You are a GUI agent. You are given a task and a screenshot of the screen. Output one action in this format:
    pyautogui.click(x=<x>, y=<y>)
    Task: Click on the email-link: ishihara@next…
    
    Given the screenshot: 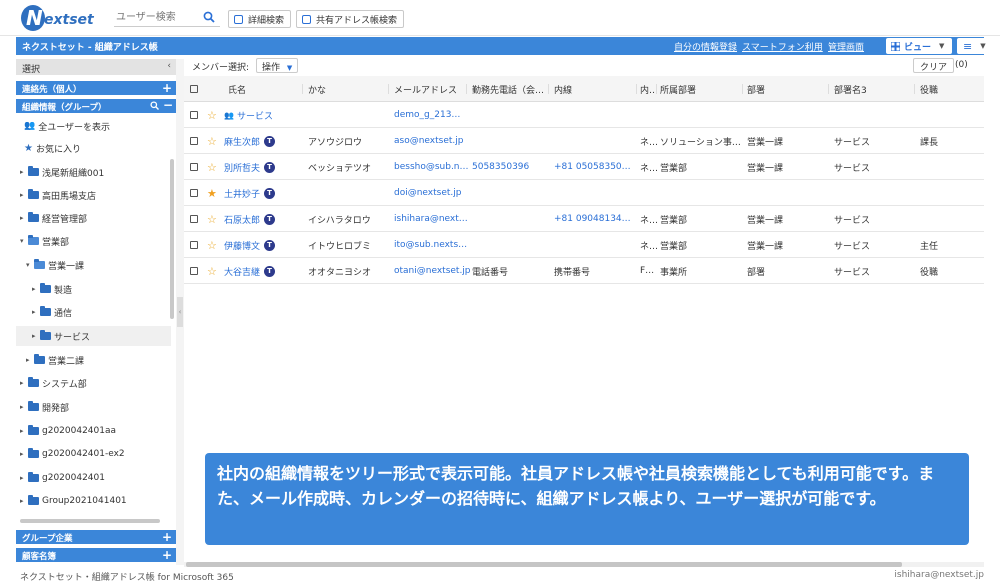 What is the action you would take?
    pyautogui.click(x=431, y=219)
    